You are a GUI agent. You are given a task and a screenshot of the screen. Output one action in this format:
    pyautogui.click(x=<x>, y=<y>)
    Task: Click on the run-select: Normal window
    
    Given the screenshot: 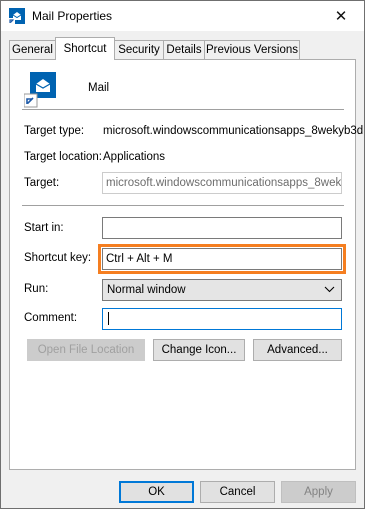 What is the action you would take?
    pyautogui.click(x=222, y=290)
    